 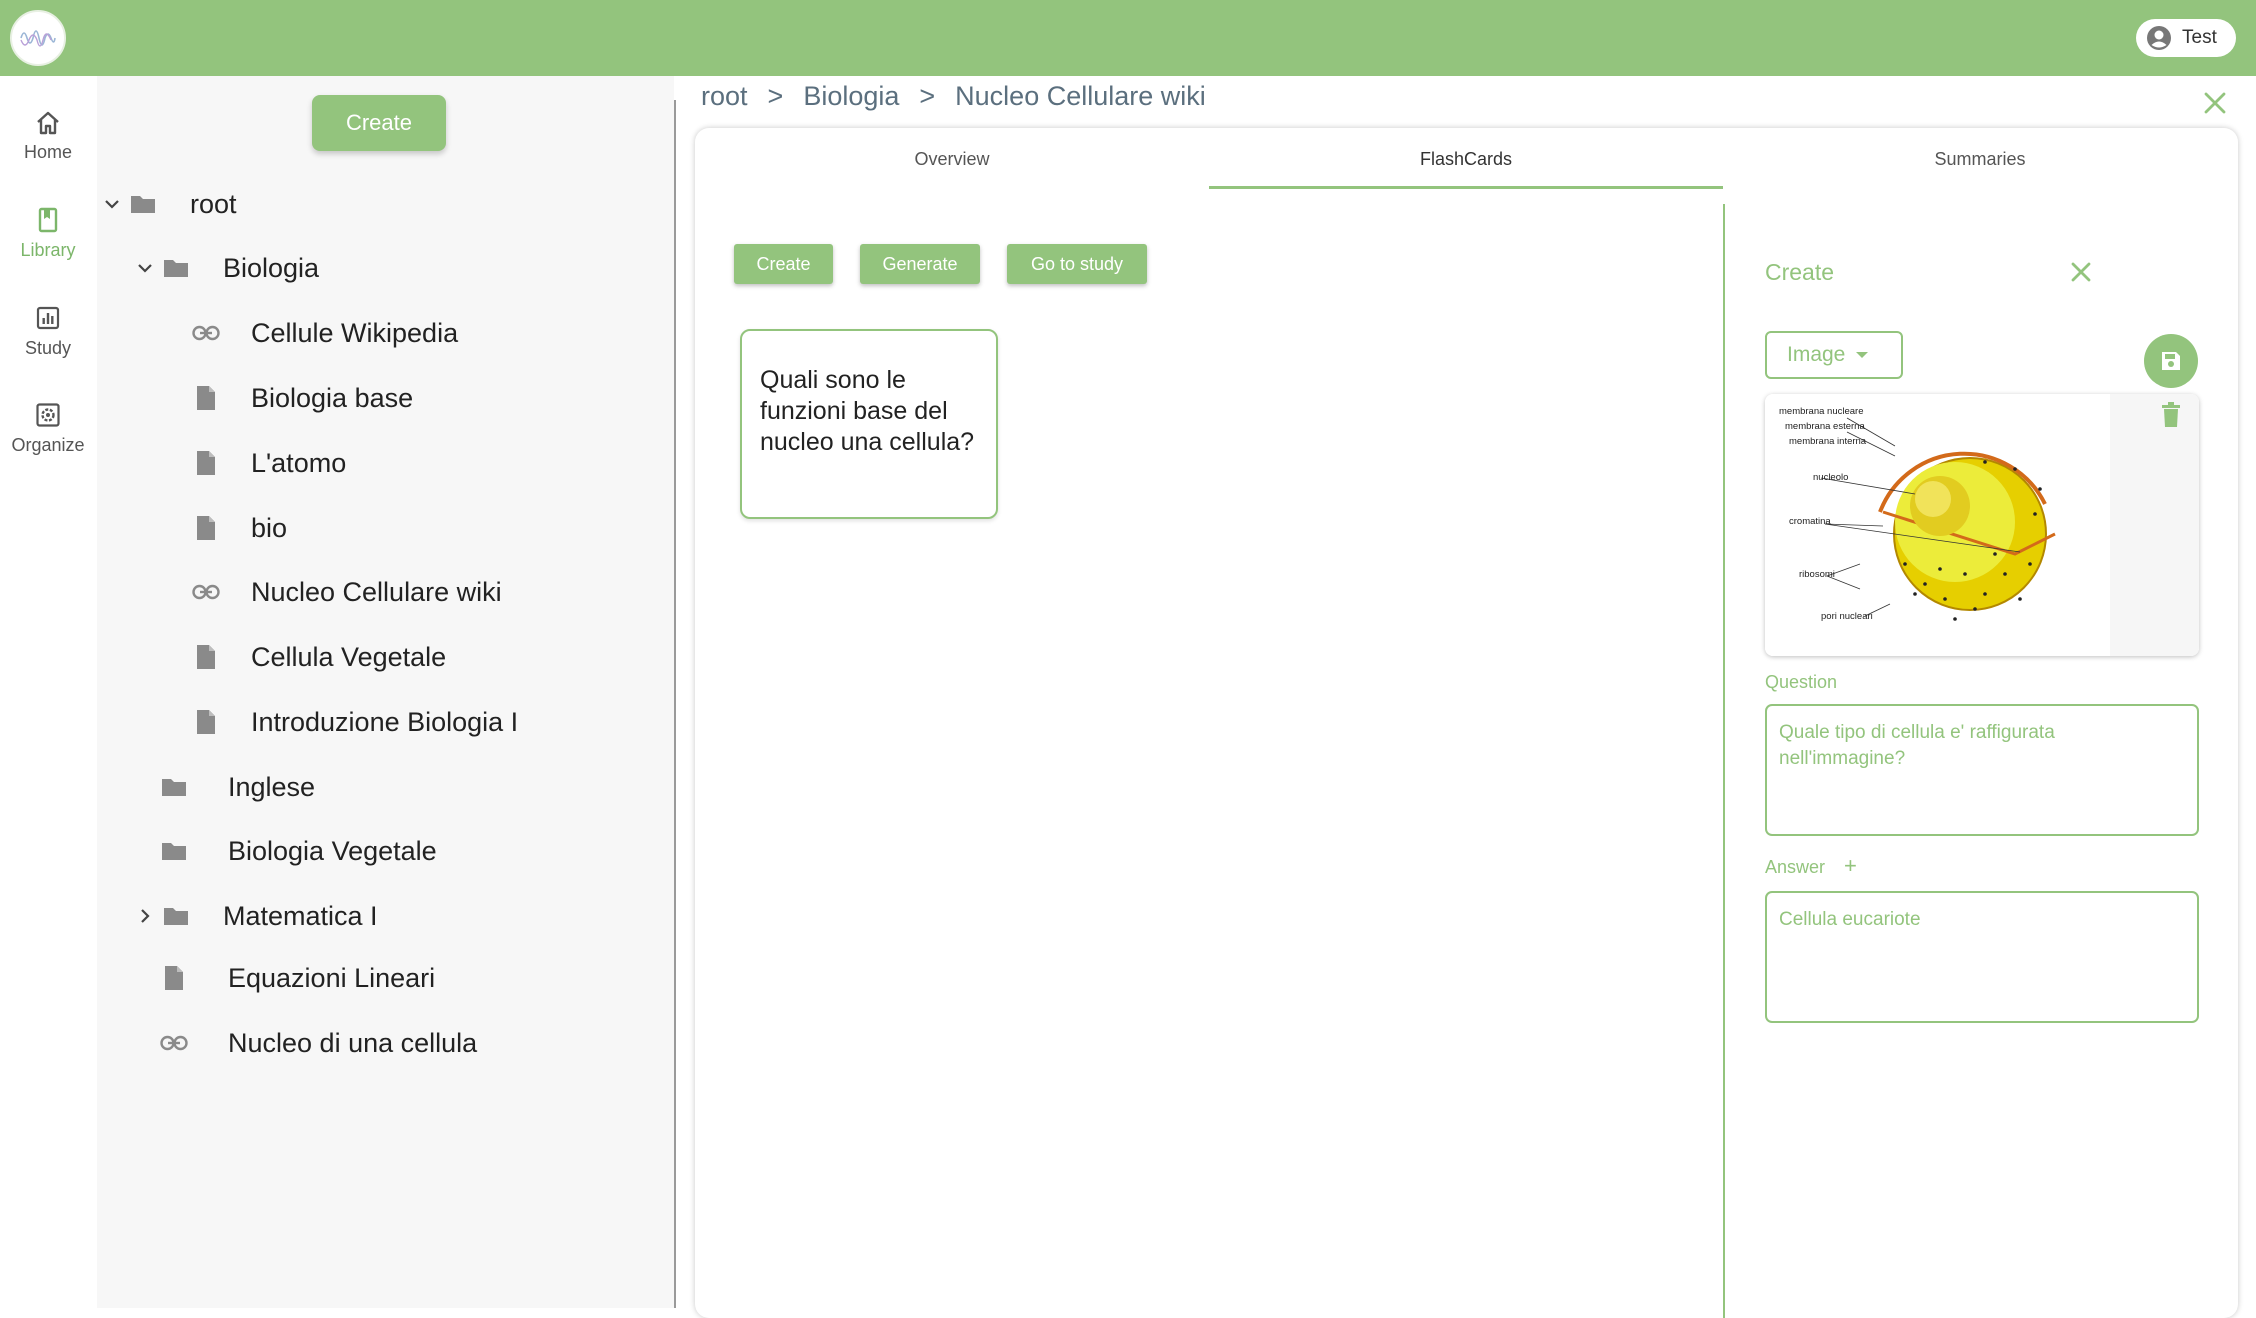 What do you see at coordinates (1128, 38) in the screenshot?
I see `top-app-bar: Test` at bounding box center [1128, 38].